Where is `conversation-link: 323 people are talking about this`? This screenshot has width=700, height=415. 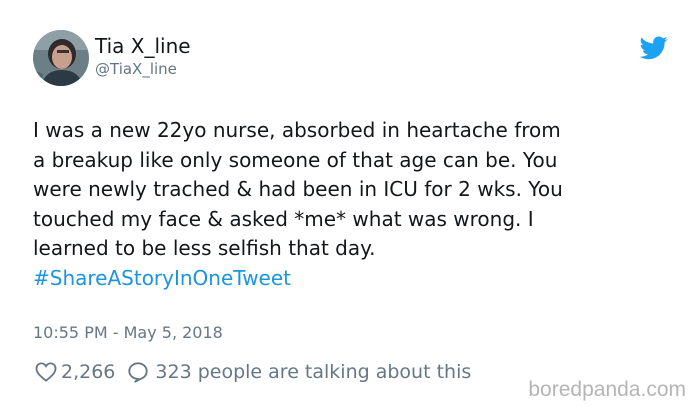
conversation-link: 323 people are talking about this is located at coordinates (313, 372).